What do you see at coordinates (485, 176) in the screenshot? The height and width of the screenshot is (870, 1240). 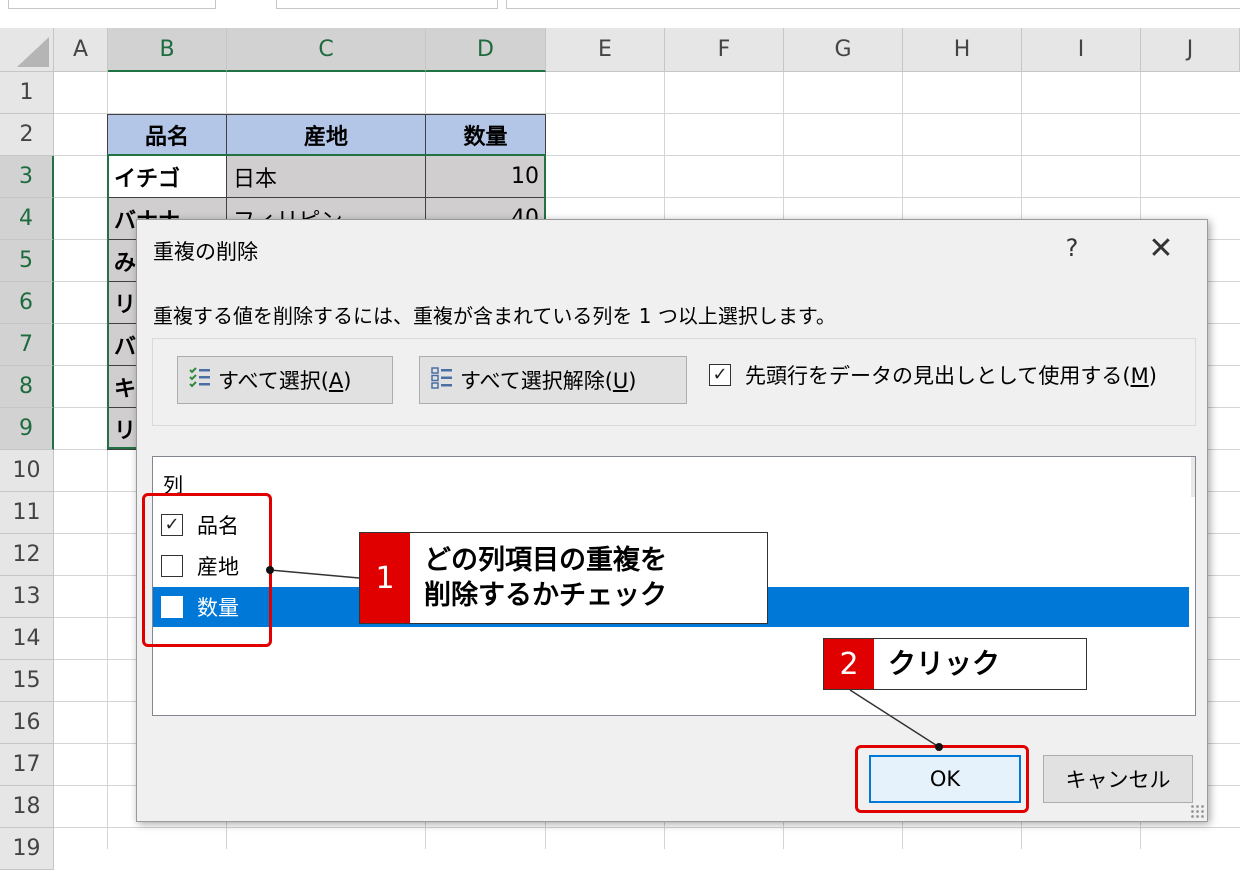 I see `cell-d3: 10` at bounding box center [485, 176].